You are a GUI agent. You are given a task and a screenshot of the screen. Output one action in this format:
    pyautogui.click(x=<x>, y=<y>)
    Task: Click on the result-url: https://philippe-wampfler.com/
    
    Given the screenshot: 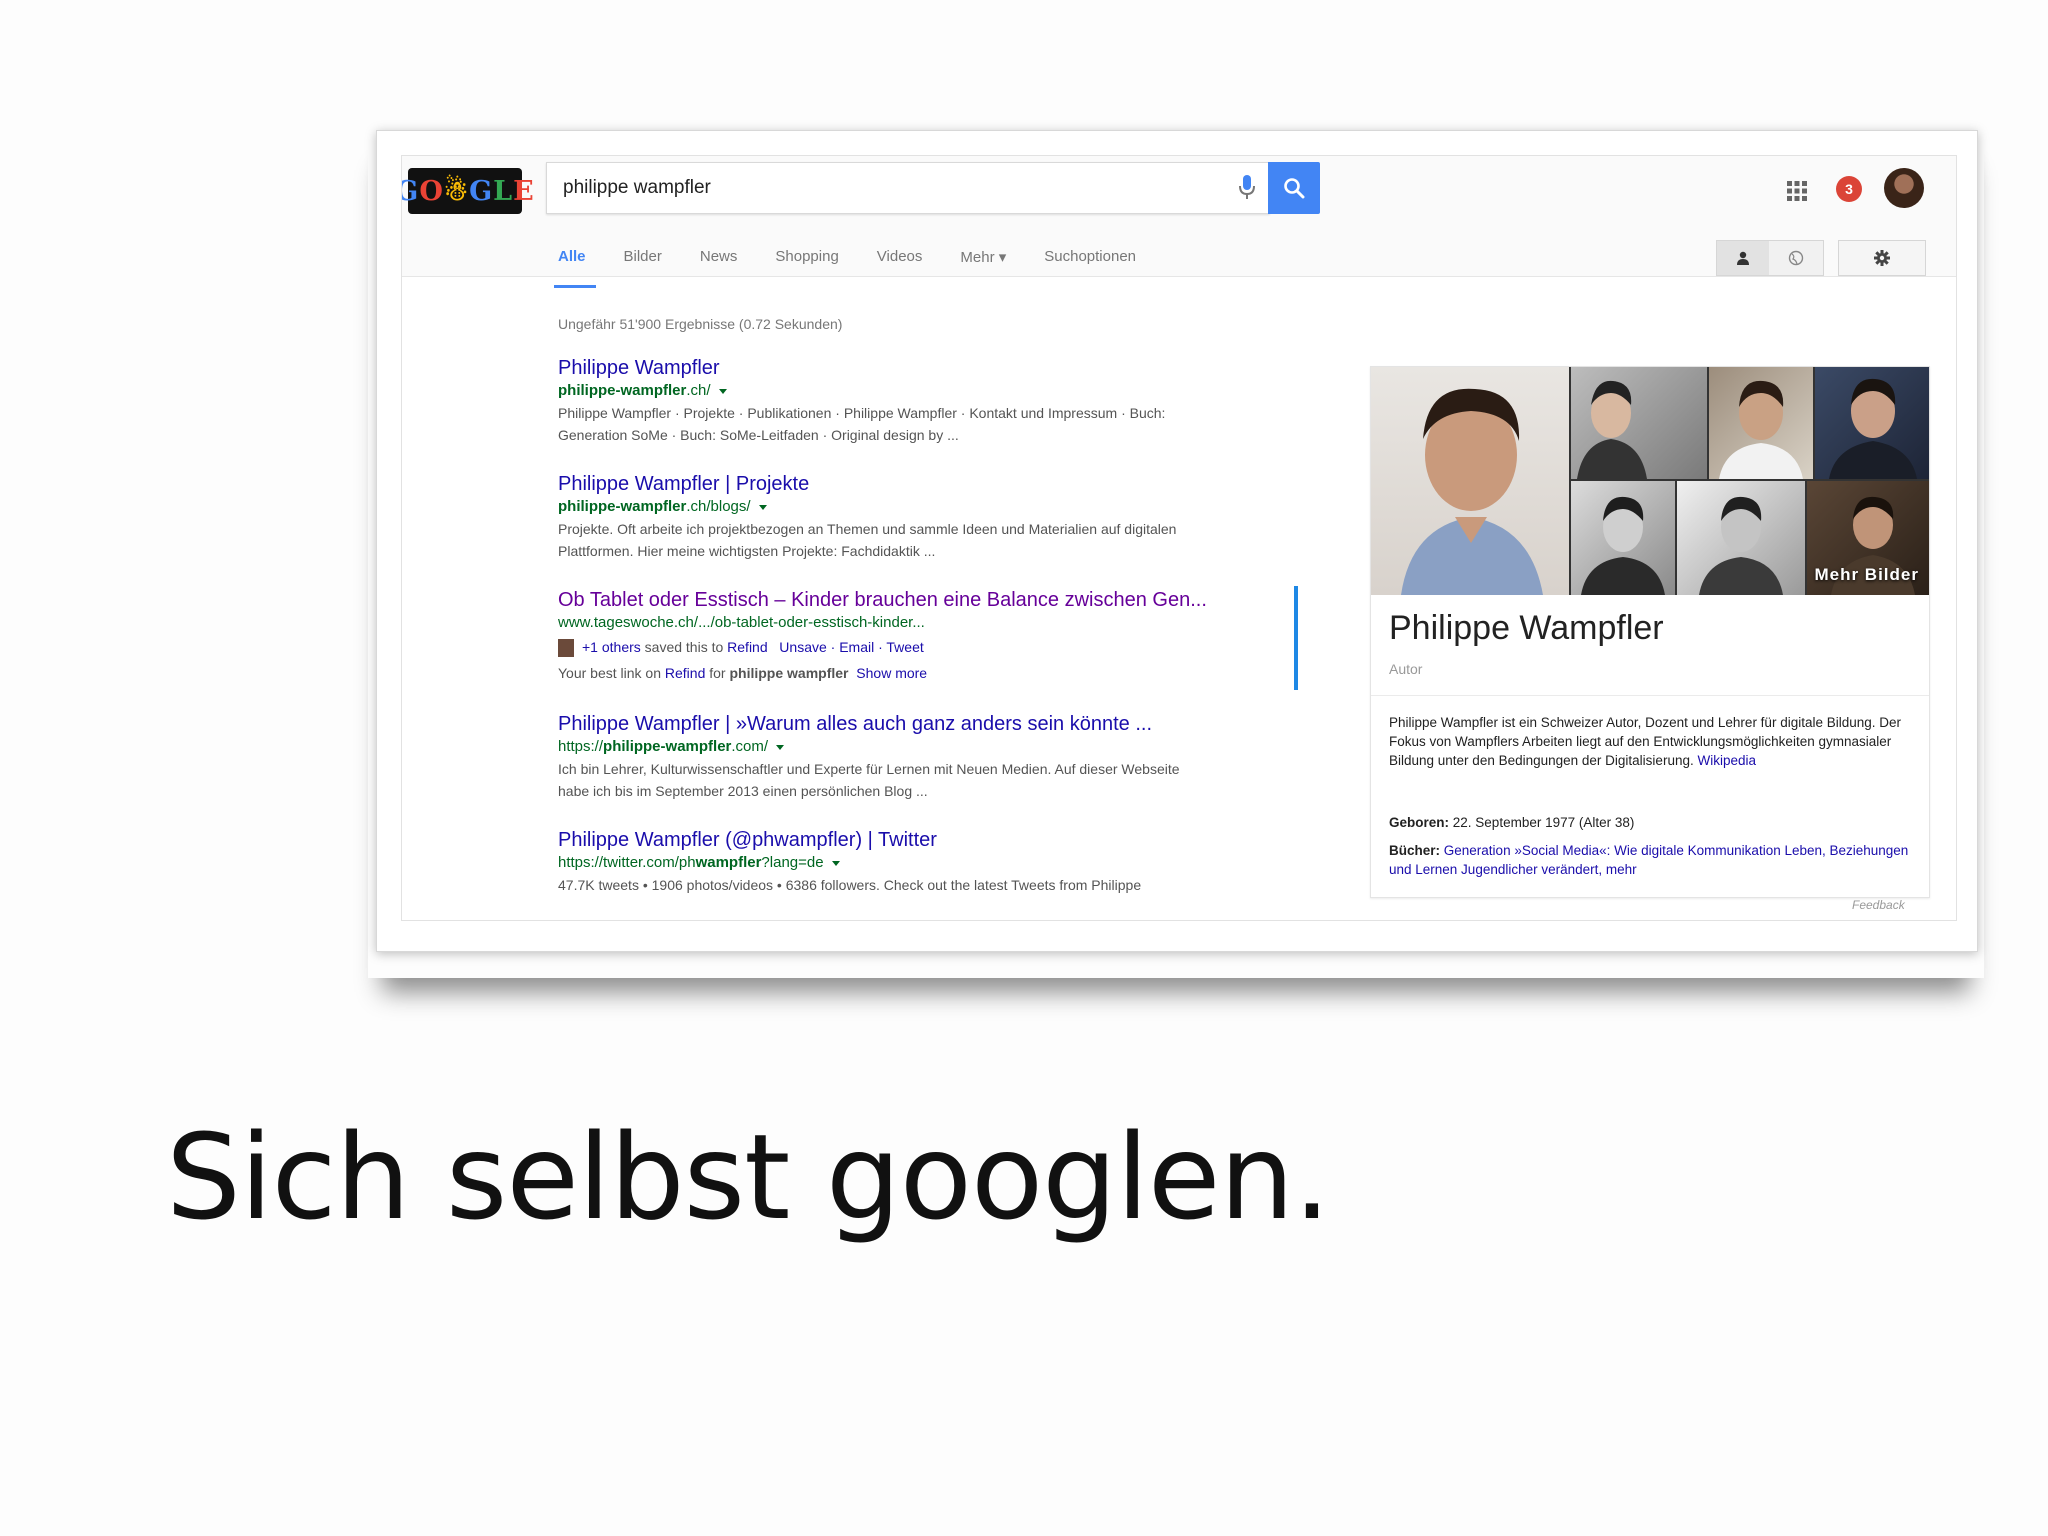 What is the action you would take?
    pyautogui.click(x=928, y=747)
    